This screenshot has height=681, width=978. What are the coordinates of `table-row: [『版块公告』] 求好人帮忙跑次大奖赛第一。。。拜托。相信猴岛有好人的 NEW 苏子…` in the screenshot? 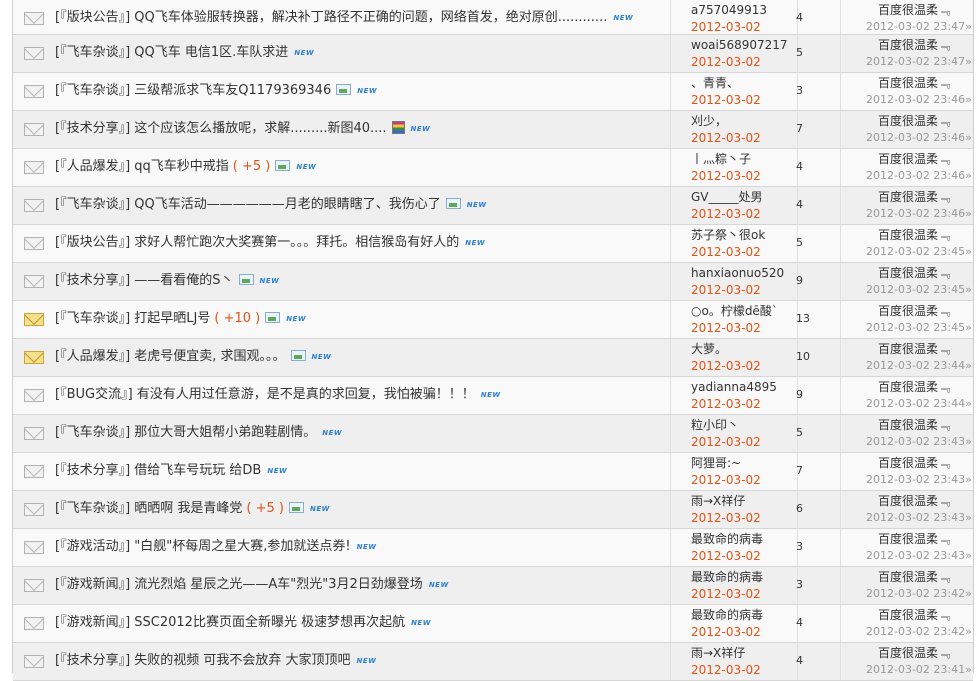 It's located at (493, 244).